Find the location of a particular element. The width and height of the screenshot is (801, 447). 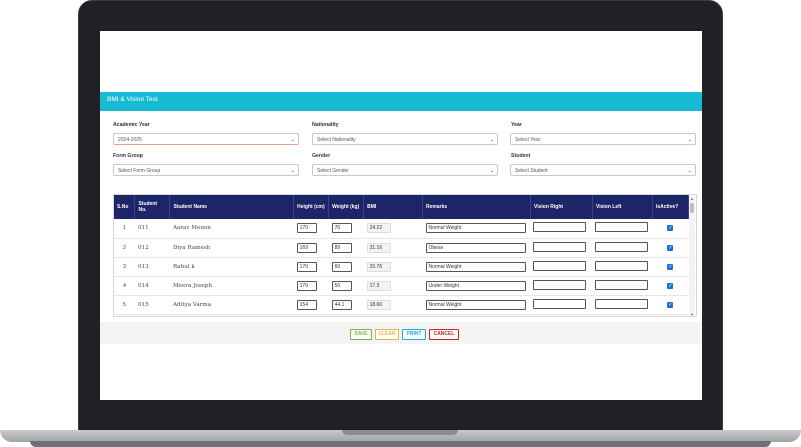

header-remarks: Remarks is located at coordinates (476, 207).